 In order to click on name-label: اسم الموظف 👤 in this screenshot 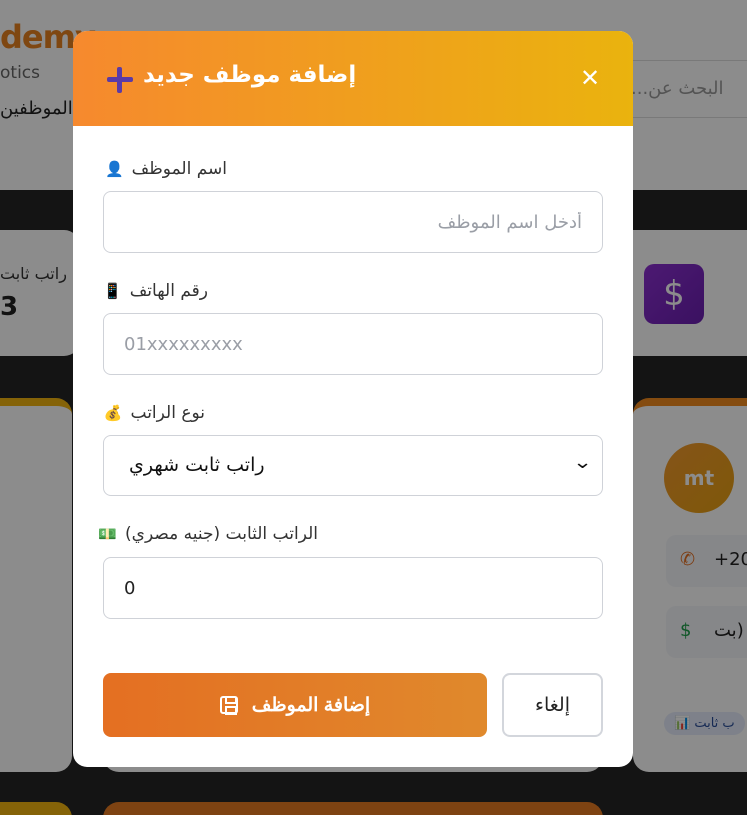, I will do `click(166, 169)`.